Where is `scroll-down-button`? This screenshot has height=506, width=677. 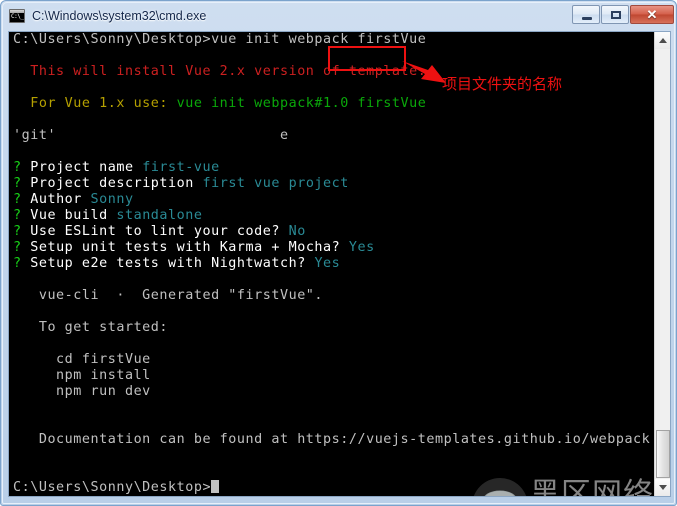
scroll-down-button is located at coordinates (662, 487).